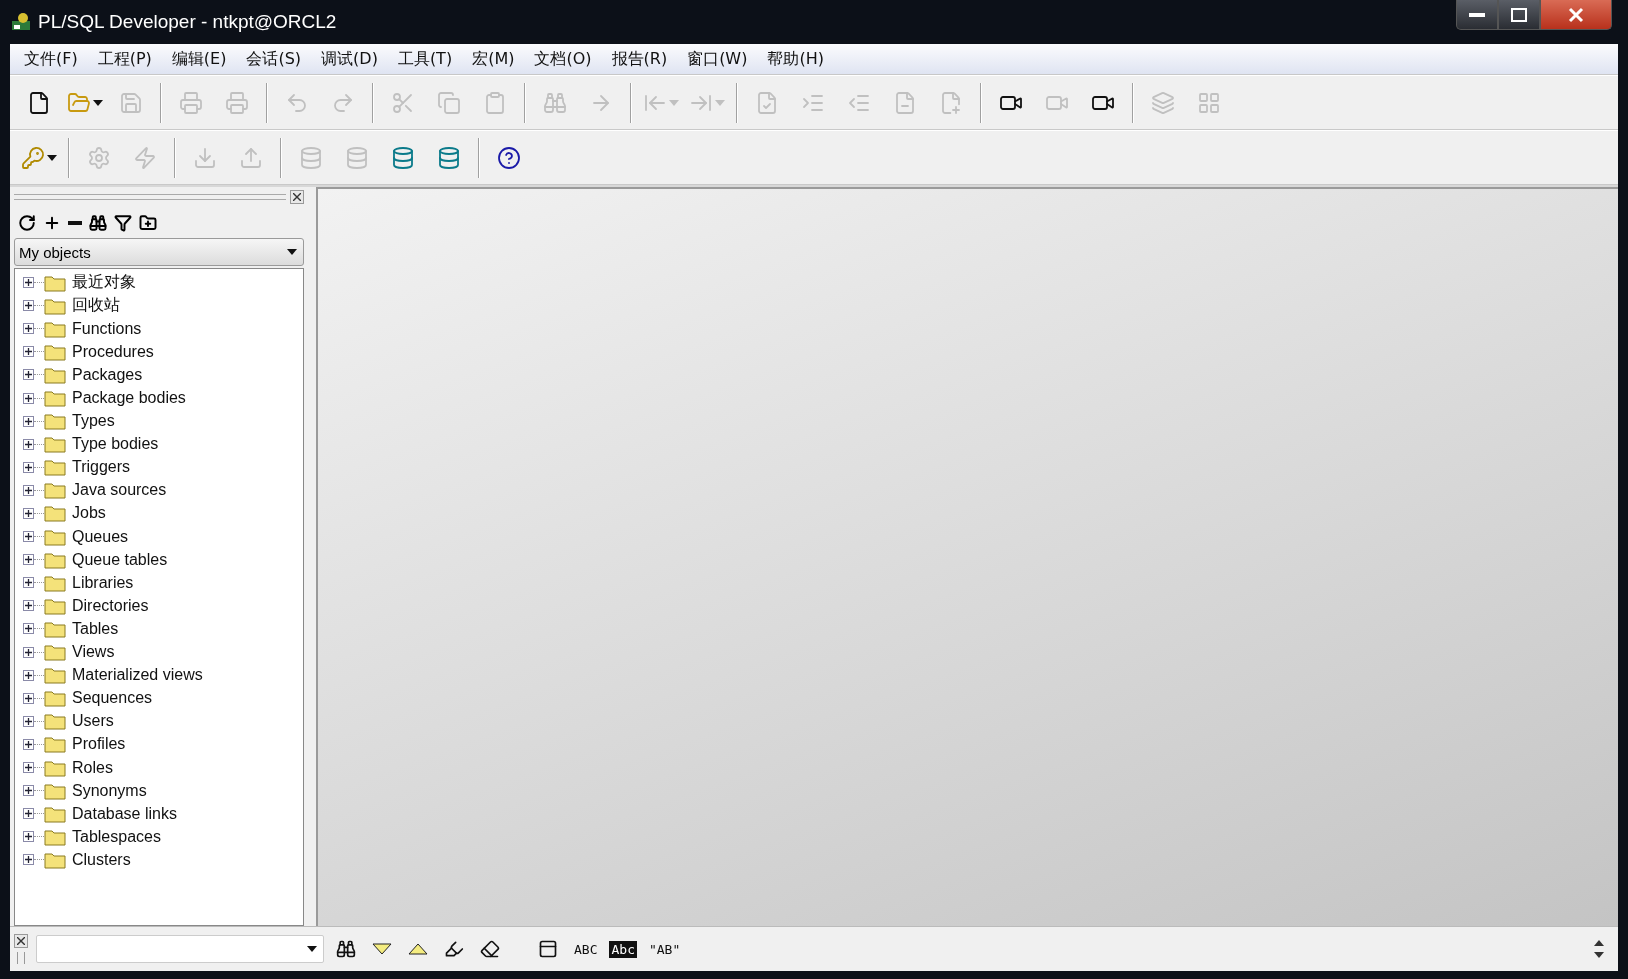  I want to click on tree-item: Sequences, so click(112, 698).